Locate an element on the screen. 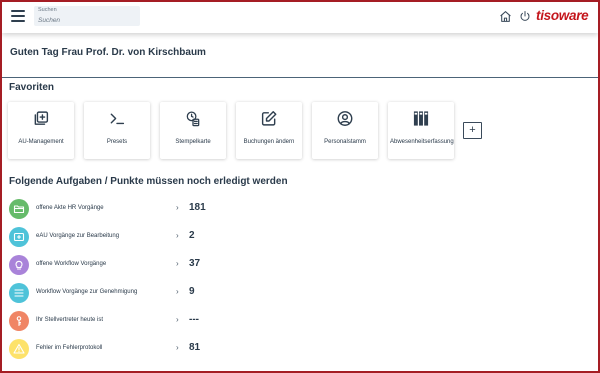 This screenshot has width=600, height=373. search-input is located at coordinates (87, 20).